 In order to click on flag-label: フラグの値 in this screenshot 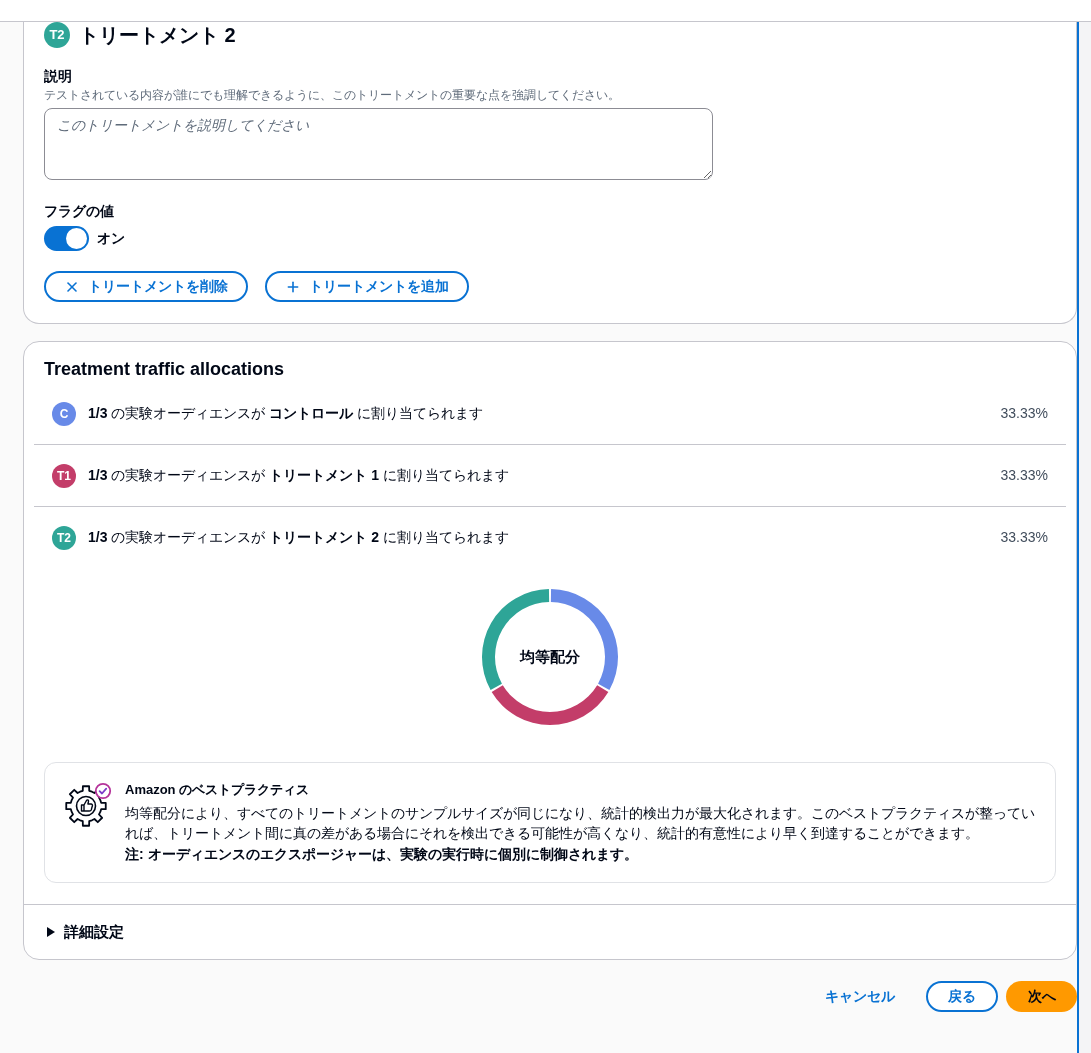, I will do `click(79, 211)`.